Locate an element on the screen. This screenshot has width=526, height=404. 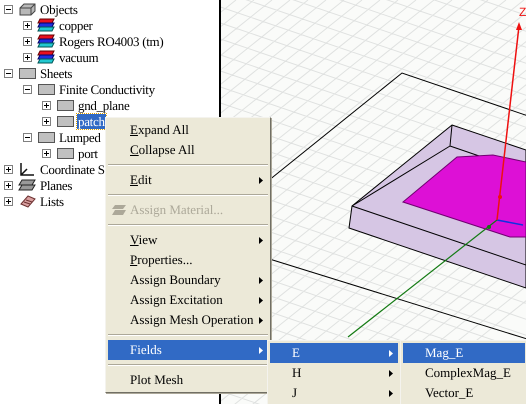
menu-item: Fields is located at coordinates (188, 350).